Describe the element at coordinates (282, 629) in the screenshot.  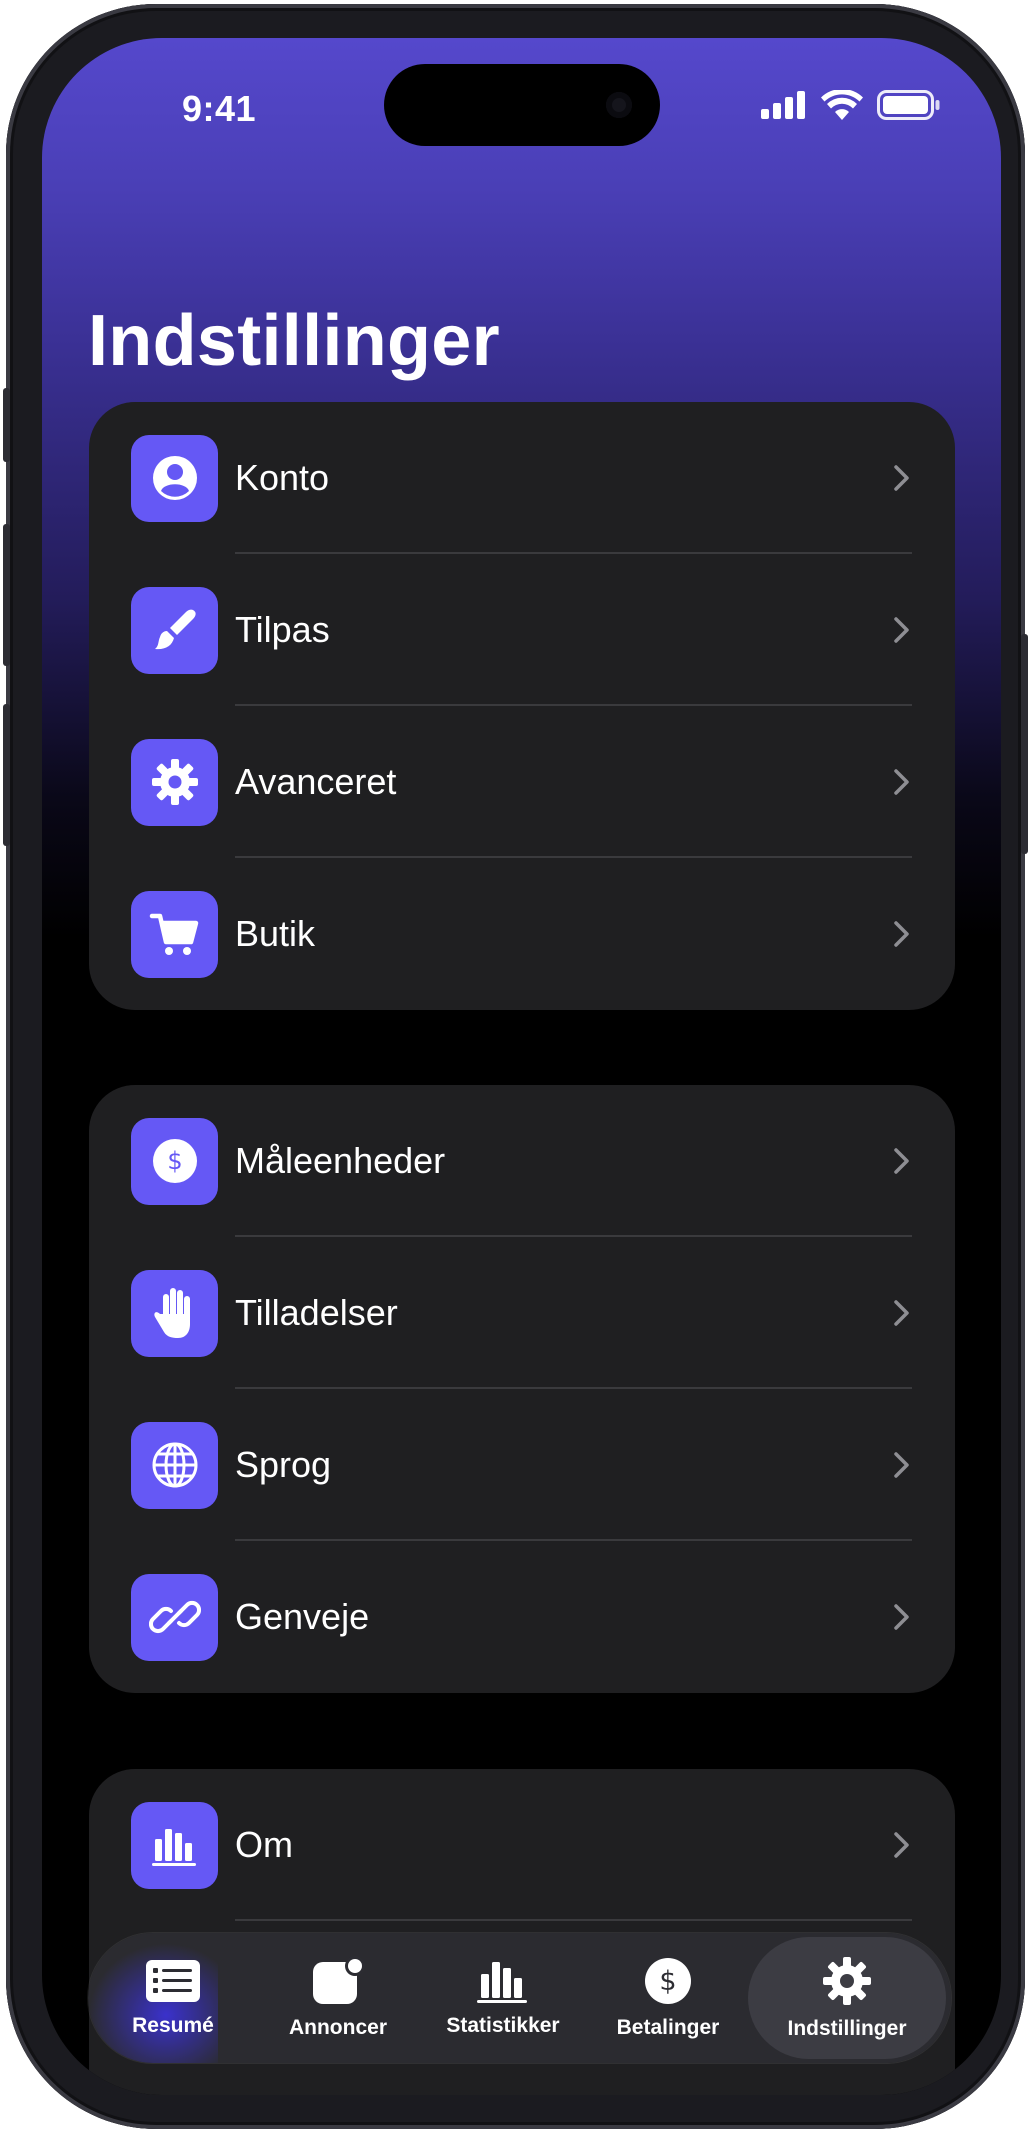
I see `row-label: Tilpas` at that location.